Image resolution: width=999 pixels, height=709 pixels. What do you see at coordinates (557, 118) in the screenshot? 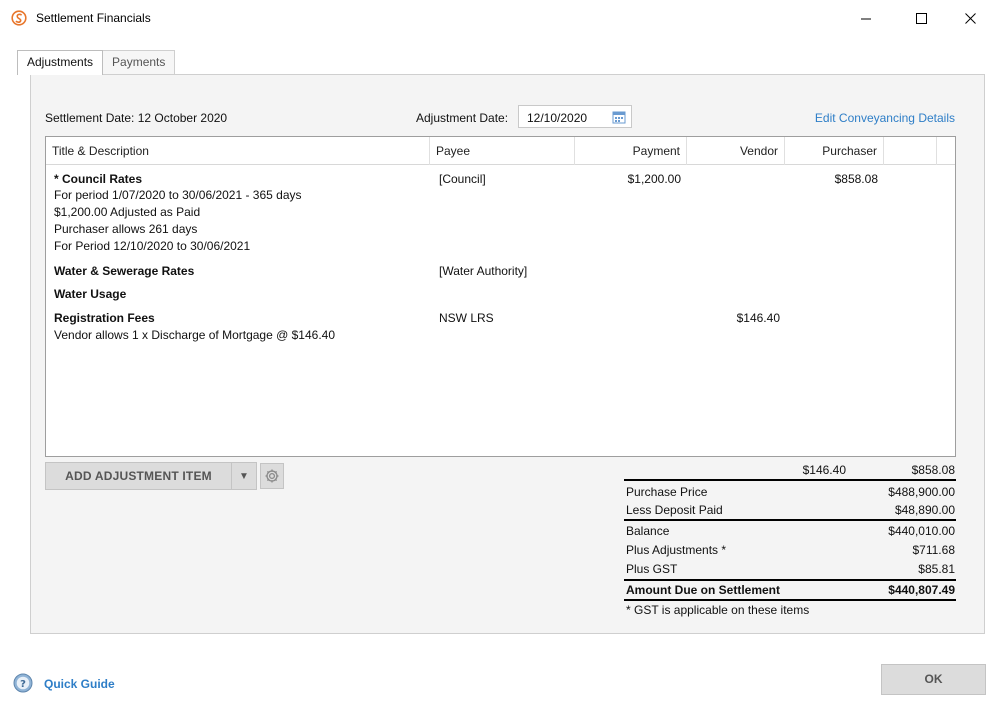
I see `adjustment-date-value: 12/10/2020` at bounding box center [557, 118].